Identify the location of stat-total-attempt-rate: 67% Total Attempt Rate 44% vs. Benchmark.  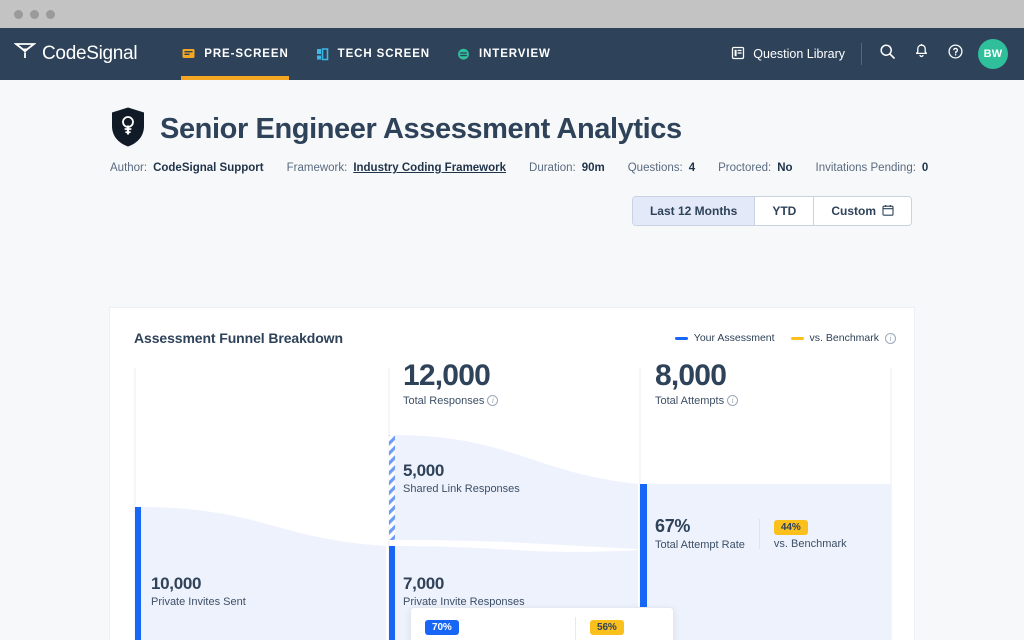
(751, 534).